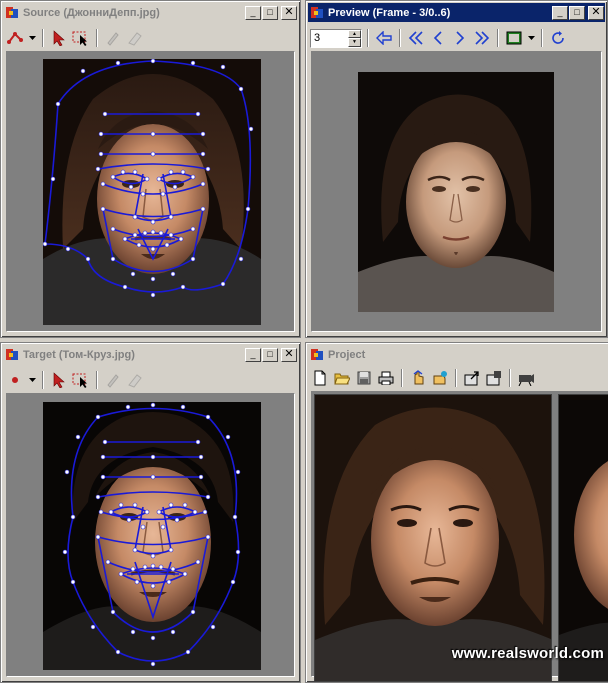 Image resolution: width=608 pixels, height=683 pixels. Describe the element at coordinates (416, 38) in the screenshot. I see `first-frame-icon` at that location.